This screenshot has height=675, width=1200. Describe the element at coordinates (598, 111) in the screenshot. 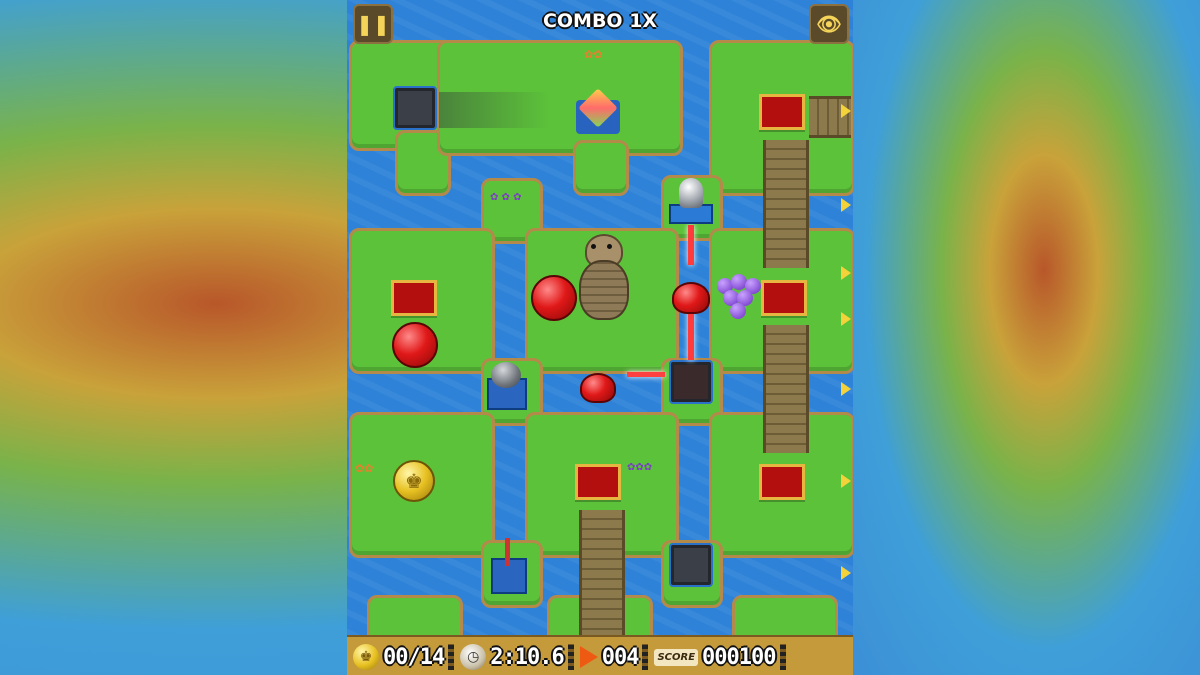

I see `bonus-tile` at that location.